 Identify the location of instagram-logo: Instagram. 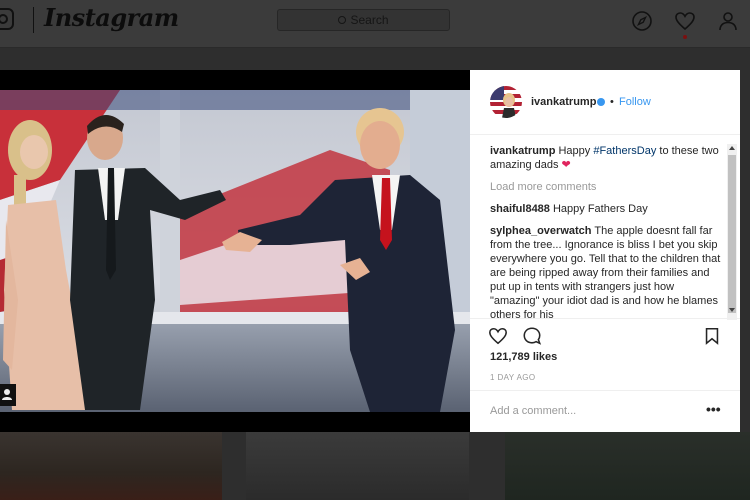
(111, 17).